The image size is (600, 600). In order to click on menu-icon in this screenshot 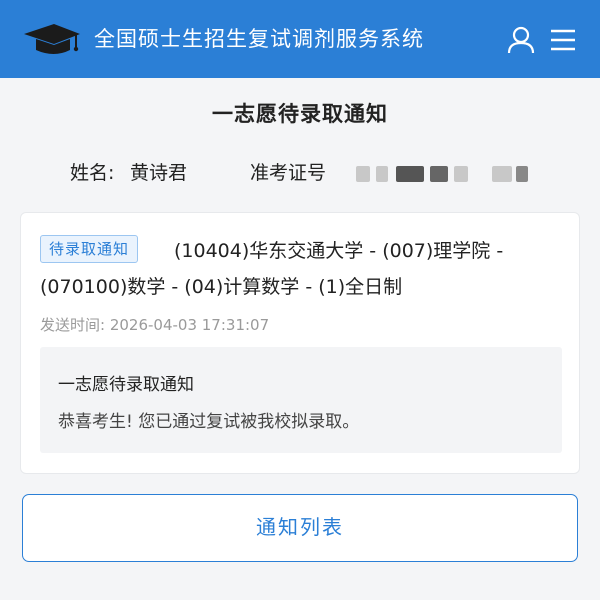, I will do `click(563, 40)`.